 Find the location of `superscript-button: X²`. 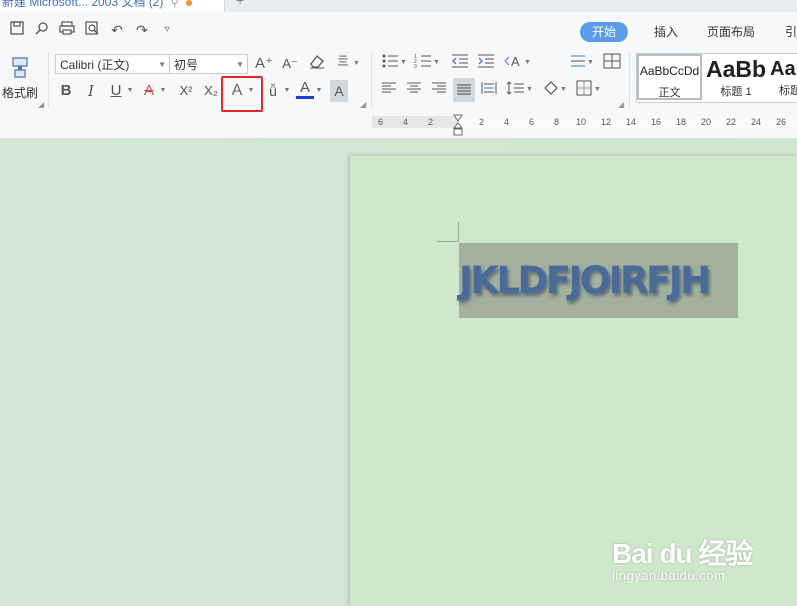

superscript-button: X² is located at coordinates (186, 91).